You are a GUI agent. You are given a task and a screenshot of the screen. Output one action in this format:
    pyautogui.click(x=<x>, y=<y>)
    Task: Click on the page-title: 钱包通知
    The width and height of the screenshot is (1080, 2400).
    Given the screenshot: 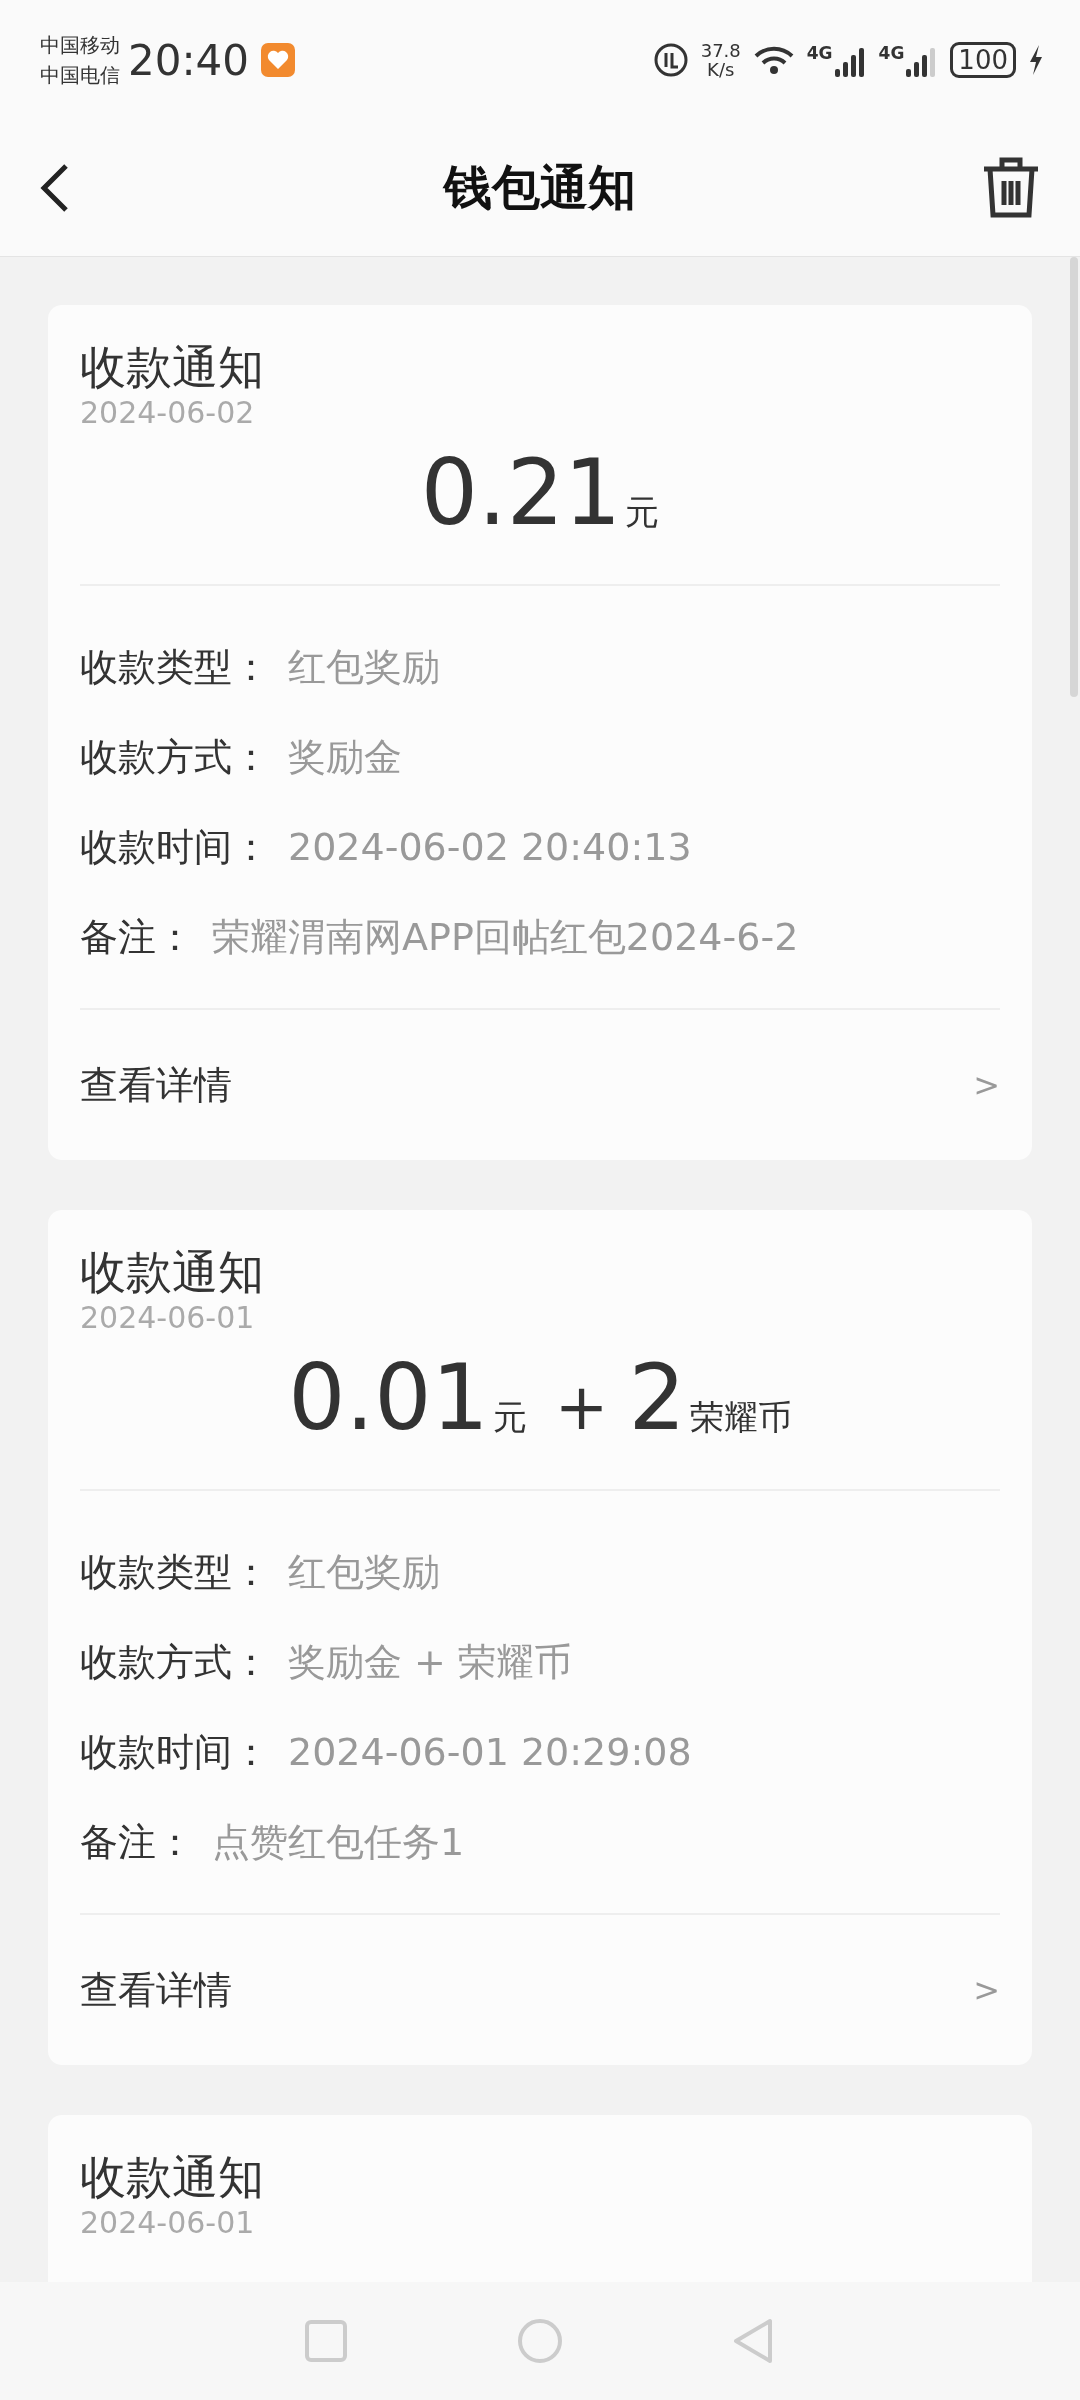 What is the action you would take?
    pyautogui.click(x=540, y=187)
    